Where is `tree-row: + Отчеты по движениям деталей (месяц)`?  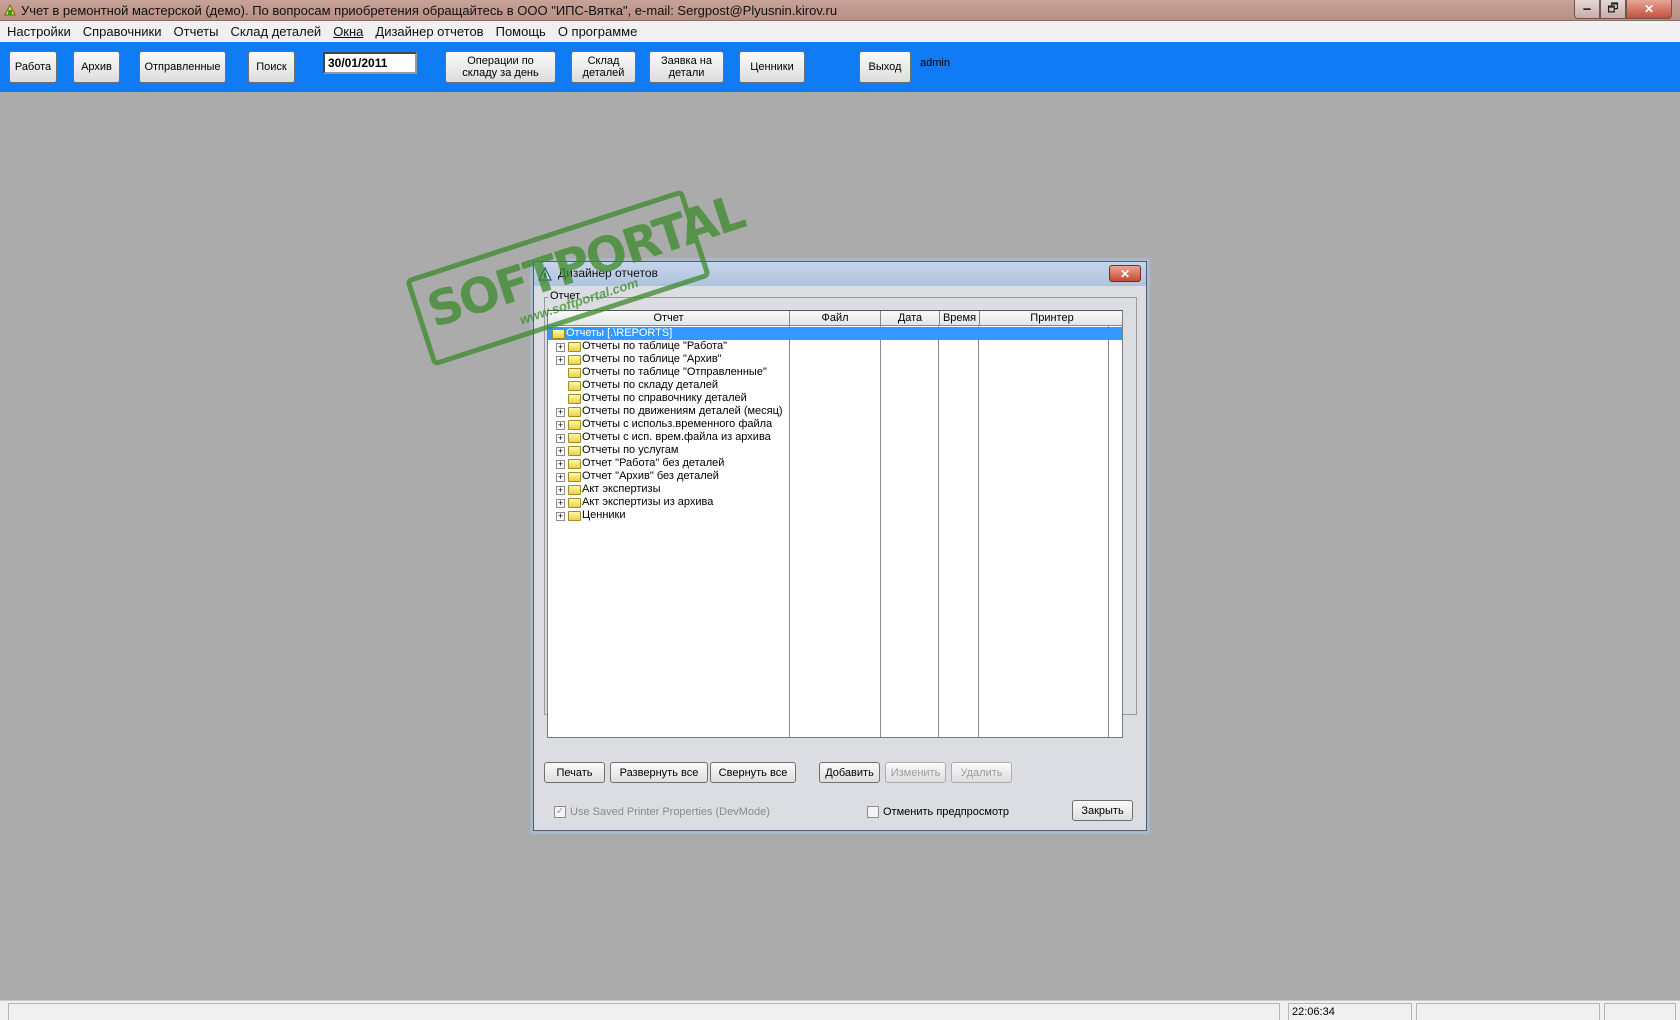
tree-row: + Отчеты по движениям деталей (месяц) is located at coordinates (835, 411).